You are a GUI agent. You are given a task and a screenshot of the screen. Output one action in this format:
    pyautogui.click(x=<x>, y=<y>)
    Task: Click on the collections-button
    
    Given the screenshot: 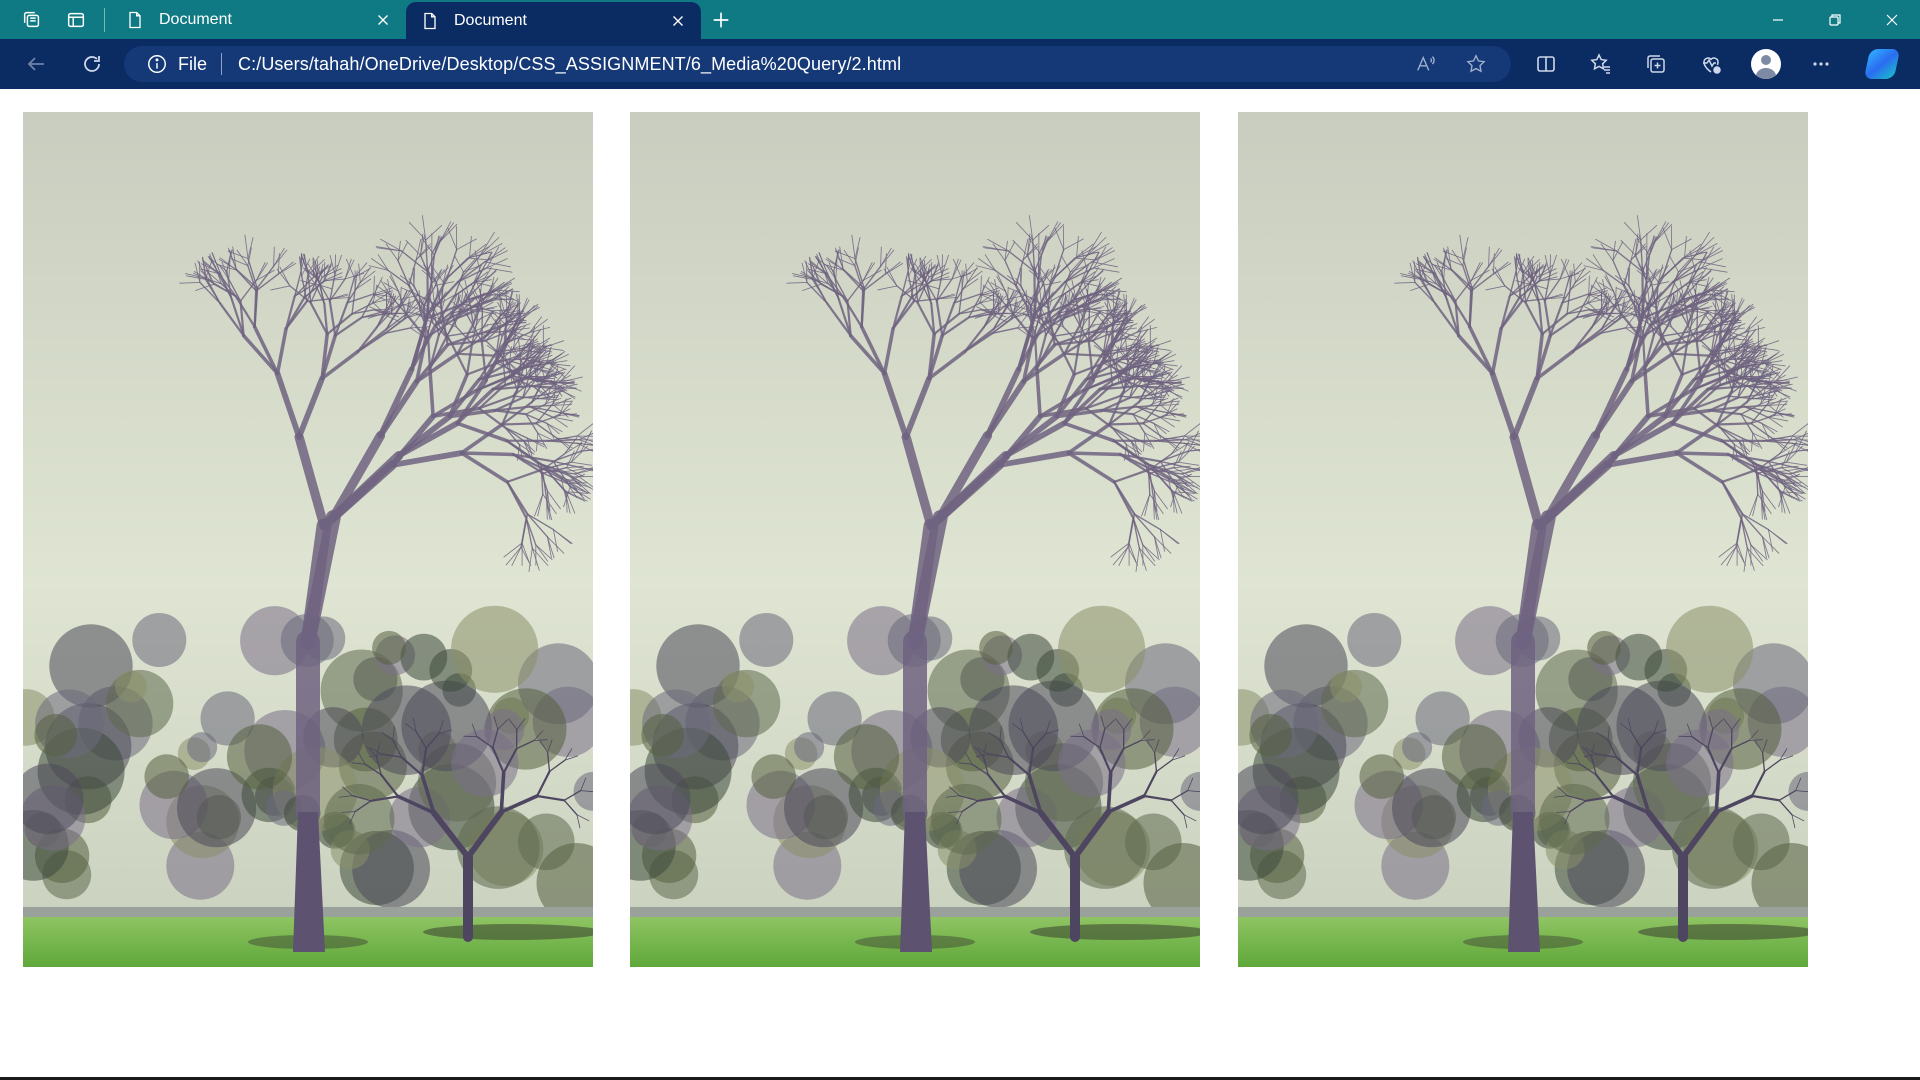 What is the action you would take?
    pyautogui.click(x=1655, y=64)
    